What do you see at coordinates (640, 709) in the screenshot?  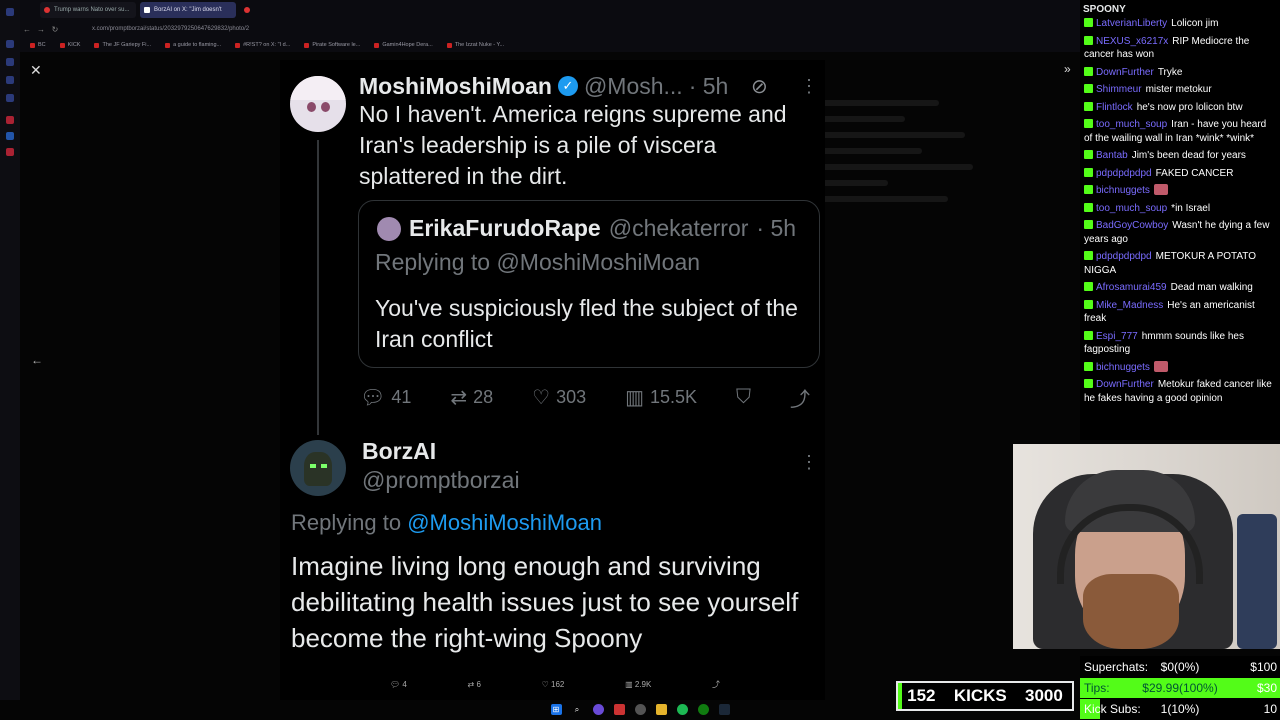 I see `obs-icon` at bounding box center [640, 709].